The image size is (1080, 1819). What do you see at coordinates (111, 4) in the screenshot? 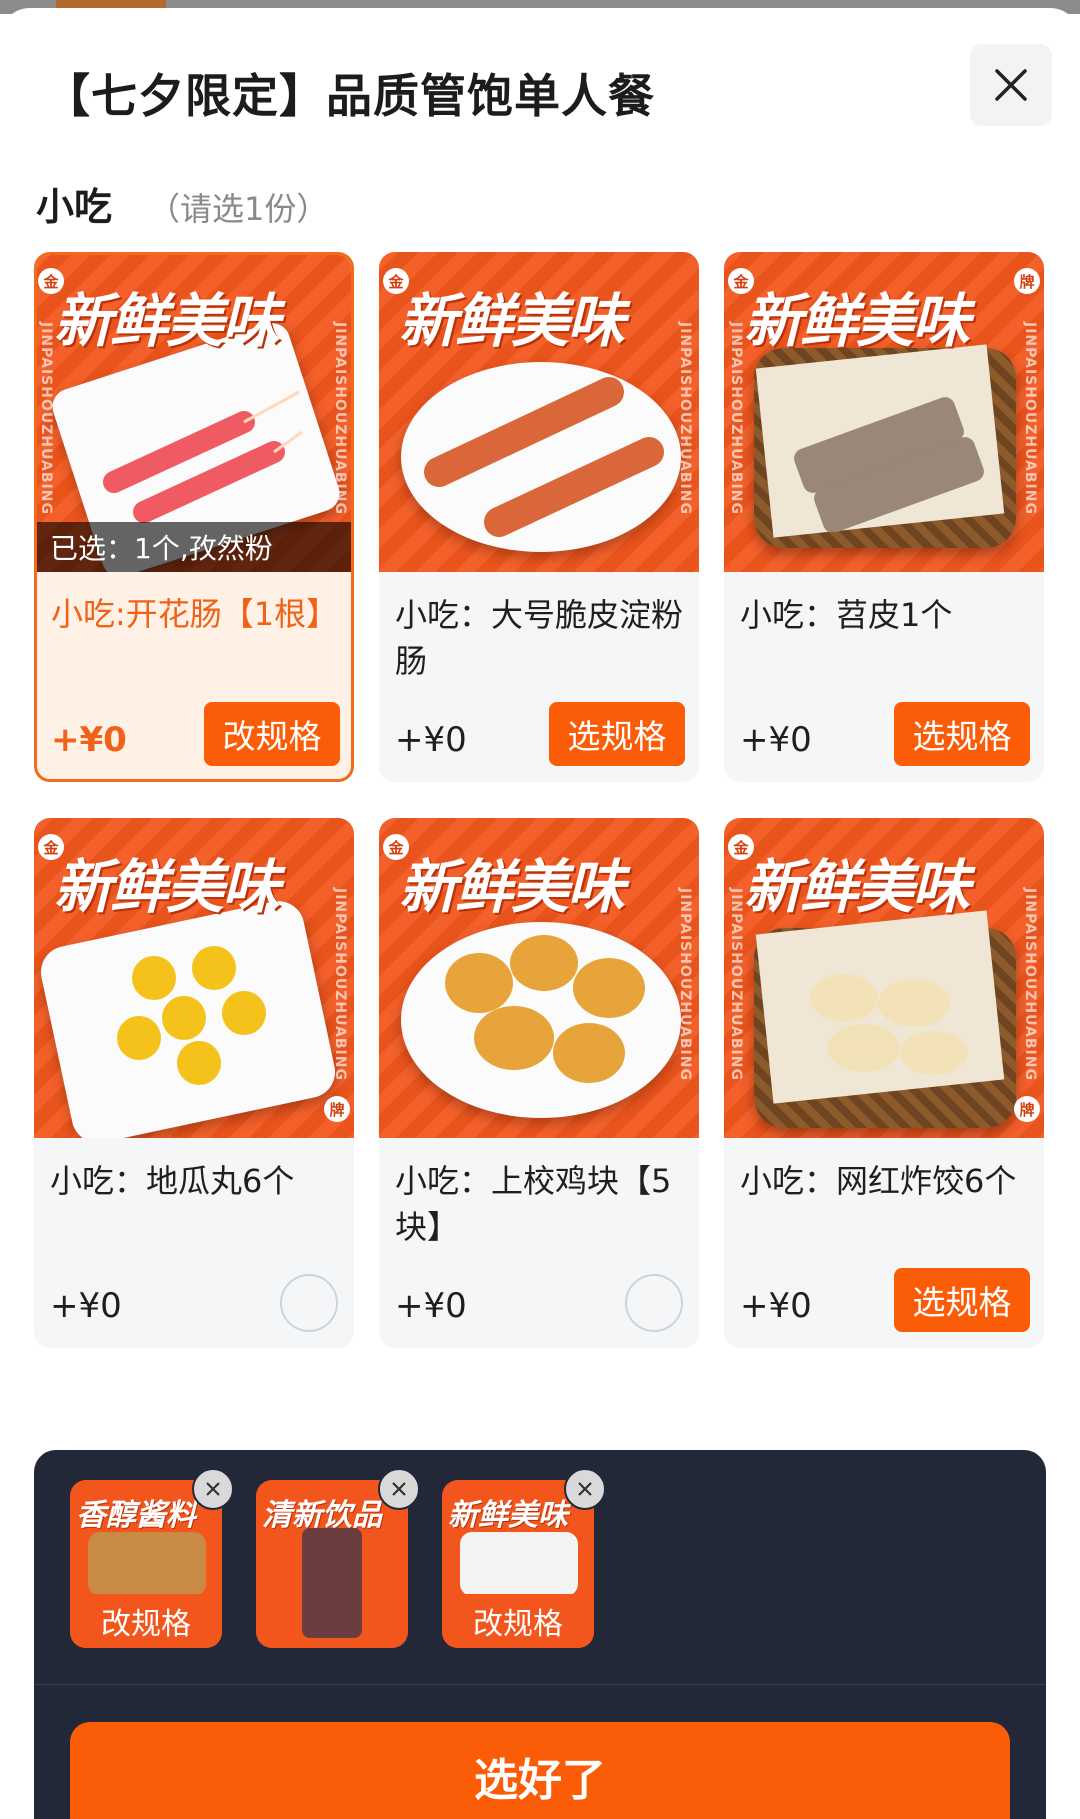
I see `background-image-fragment` at bounding box center [111, 4].